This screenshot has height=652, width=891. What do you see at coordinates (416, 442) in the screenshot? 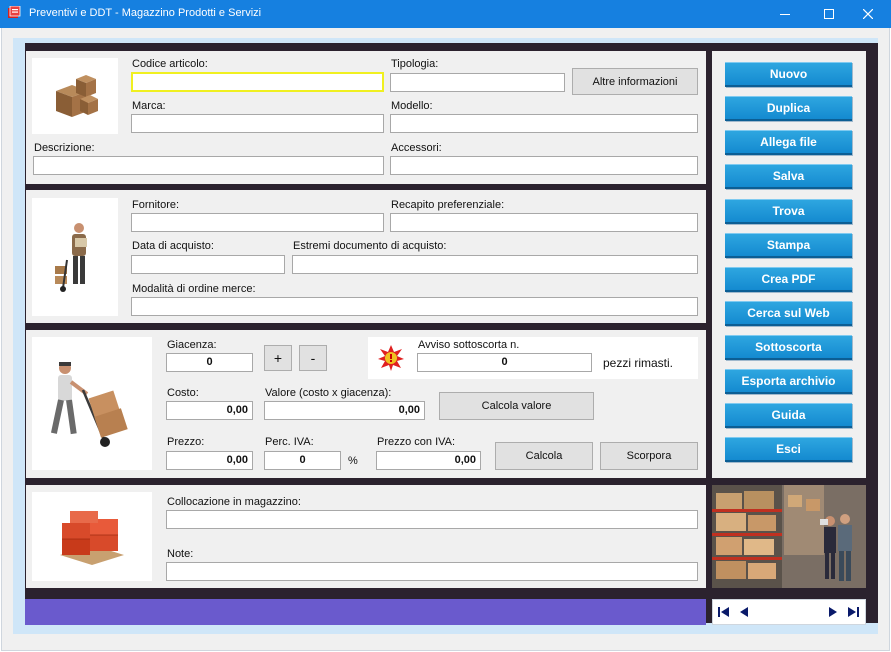
I see `prezzo-iva-label: Prezzo con IVA:` at bounding box center [416, 442].